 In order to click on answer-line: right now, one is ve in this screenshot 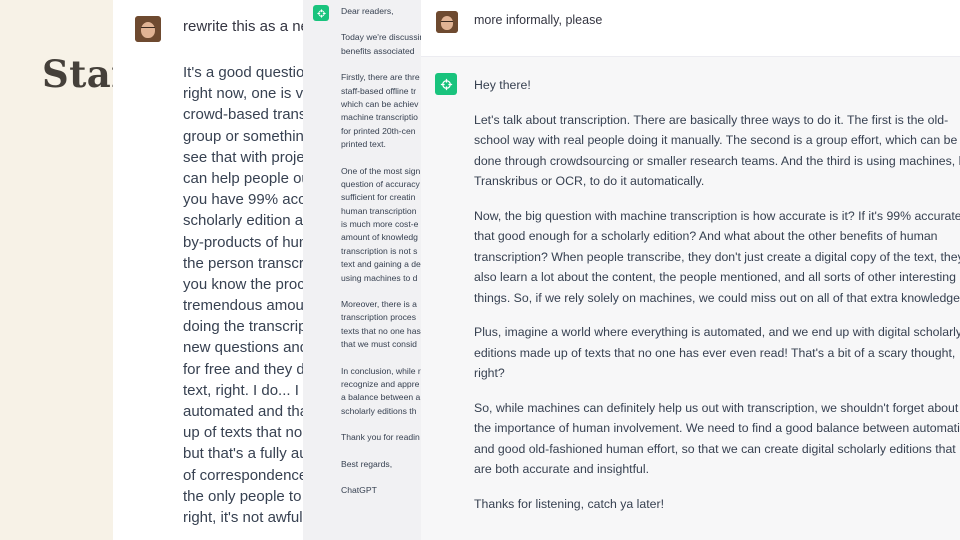, I will do `click(246, 94)`.